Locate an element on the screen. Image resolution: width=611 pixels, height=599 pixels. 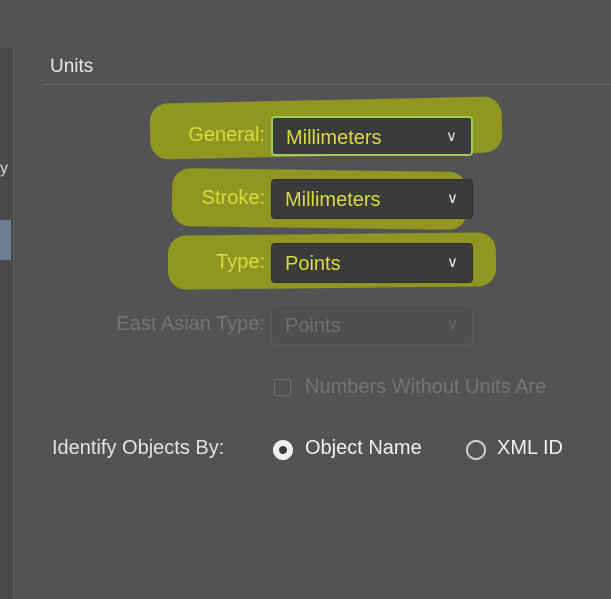
type-units-dropdown: Points ∨ is located at coordinates (372, 263).